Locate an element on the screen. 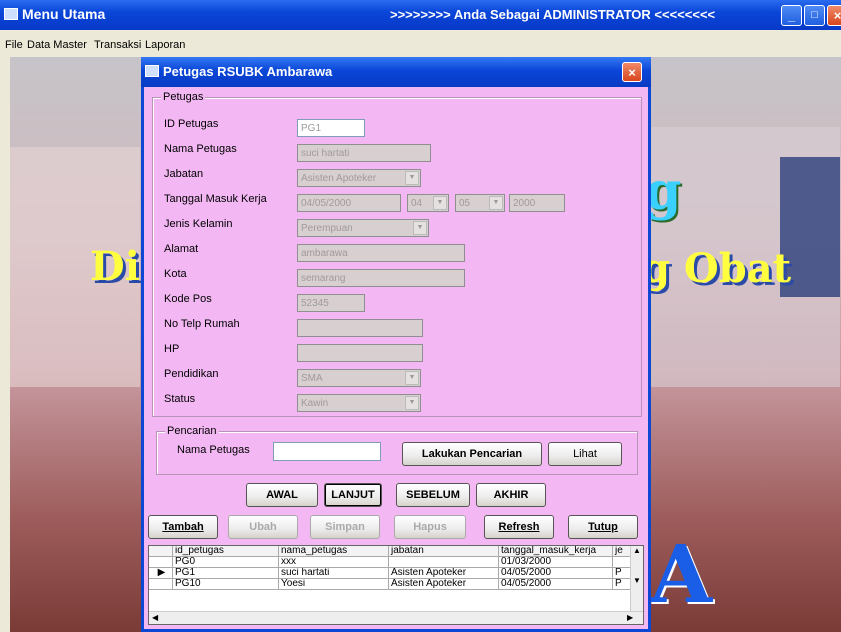 The width and height of the screenshot is (841, 632). day-select: 04 ▼ is located at coordinates (428, 203).